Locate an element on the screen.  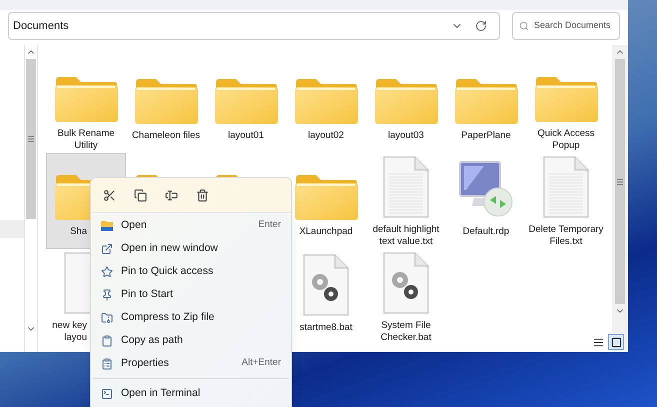
pin-icon is located at coordinates (107, 294).